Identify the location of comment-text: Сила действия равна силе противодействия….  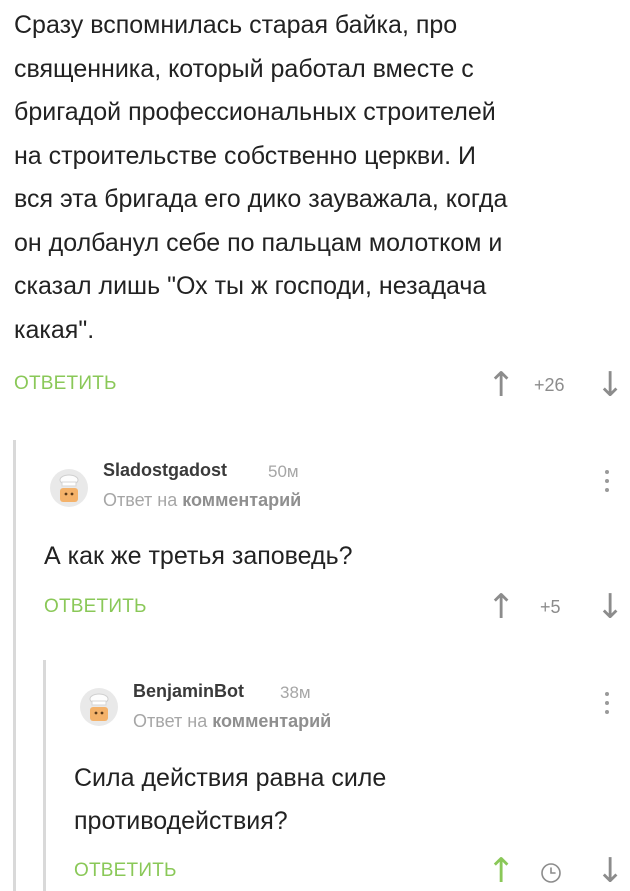
(230, 799).